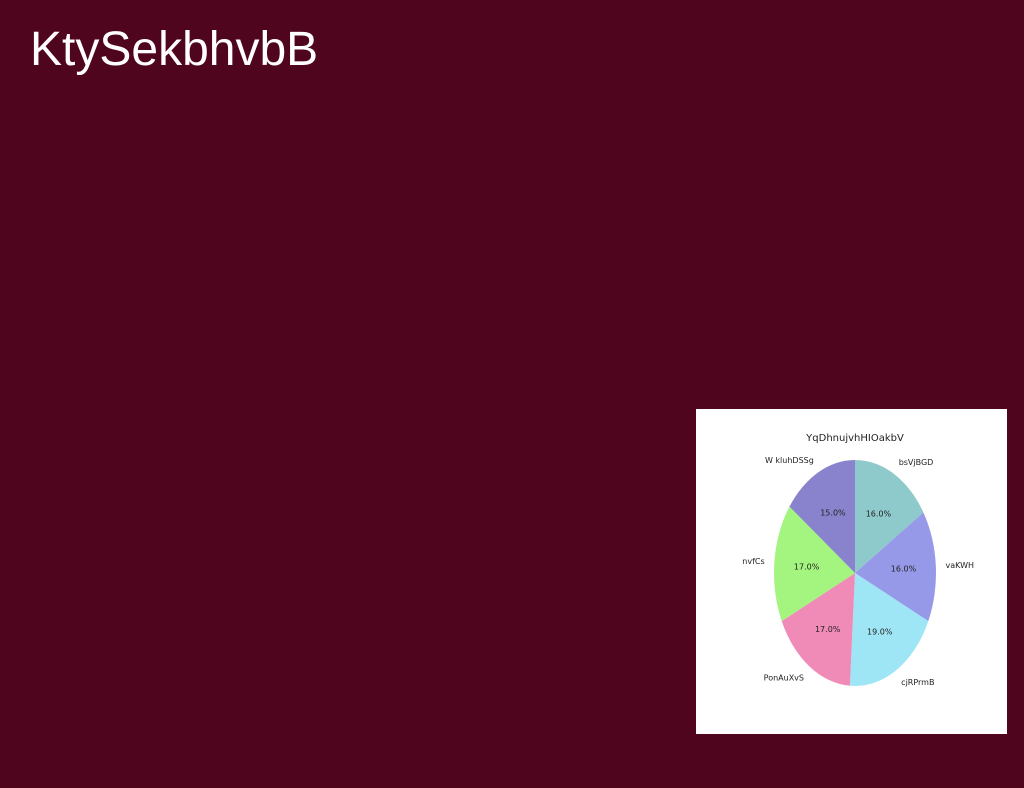 Image resolution: width=1024 pixels, height=788 pixels. What do you see at coordinates (784, 678) in the screenshot?
I see `slice-label: PonAuXvS` at bounding box center [784, 678].